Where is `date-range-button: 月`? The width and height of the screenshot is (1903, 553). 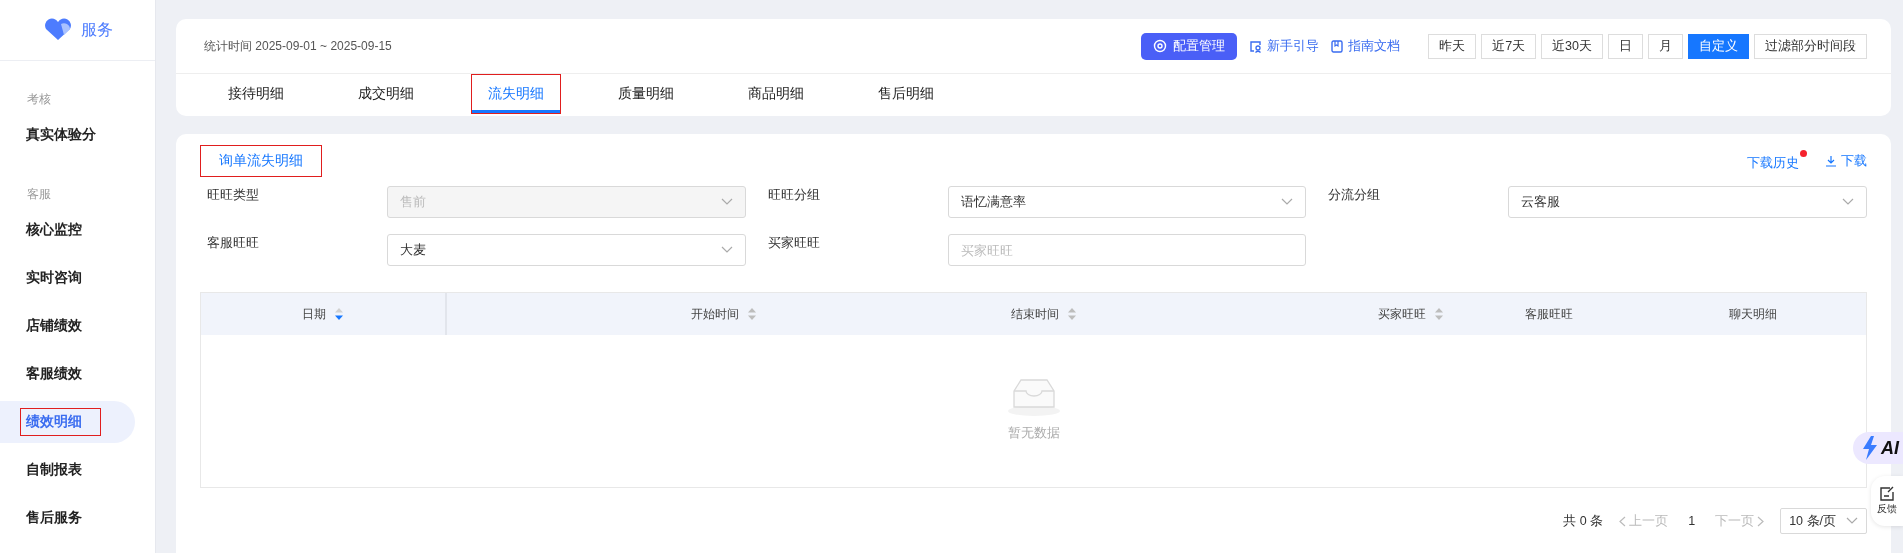
date-range-button: 月 is located at coordinates (1665, 46).